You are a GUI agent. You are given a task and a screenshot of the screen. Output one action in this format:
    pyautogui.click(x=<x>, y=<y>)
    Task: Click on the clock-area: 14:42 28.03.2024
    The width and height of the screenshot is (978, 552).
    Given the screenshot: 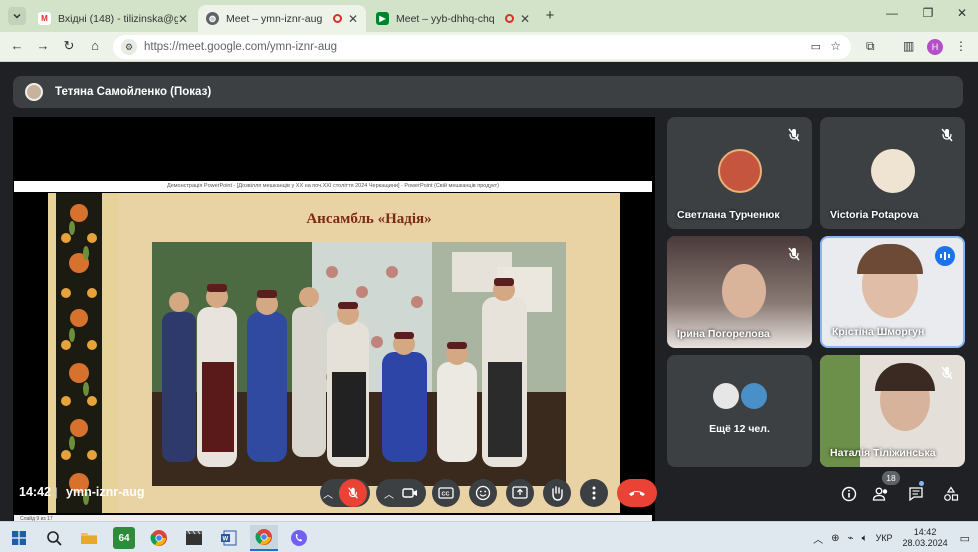 What is the action you would take?
    pyautogui.click(x=925, y=538)
    